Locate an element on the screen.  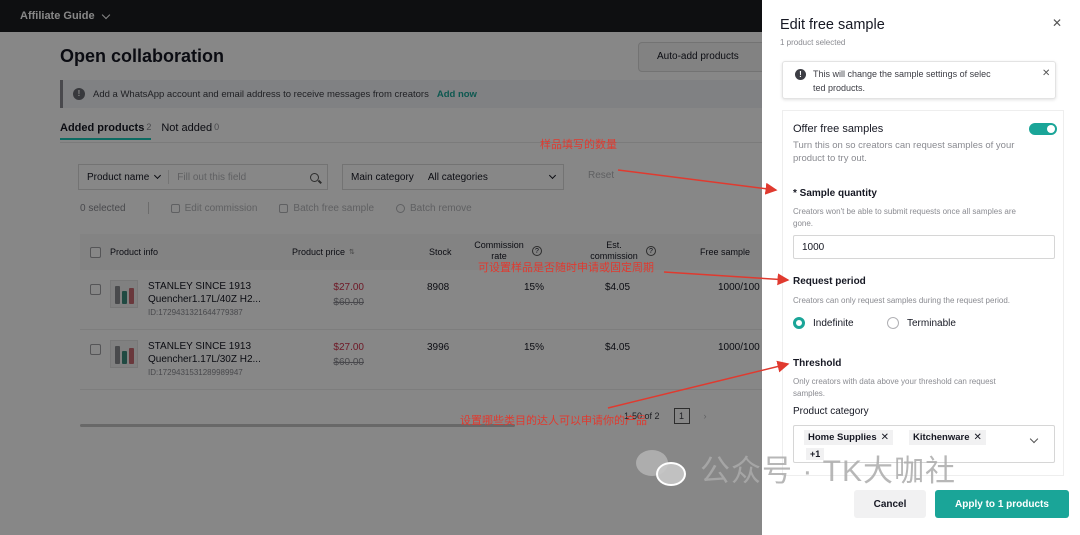
info-icon: ! is located at coordinates (800, 74).